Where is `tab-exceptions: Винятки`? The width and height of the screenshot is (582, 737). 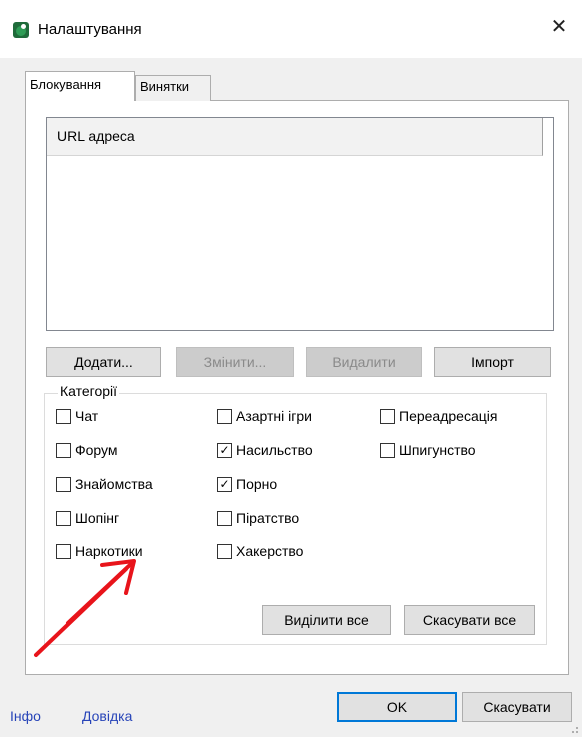
tab-exceptions: Винятки is located at coordinates (173, 88).